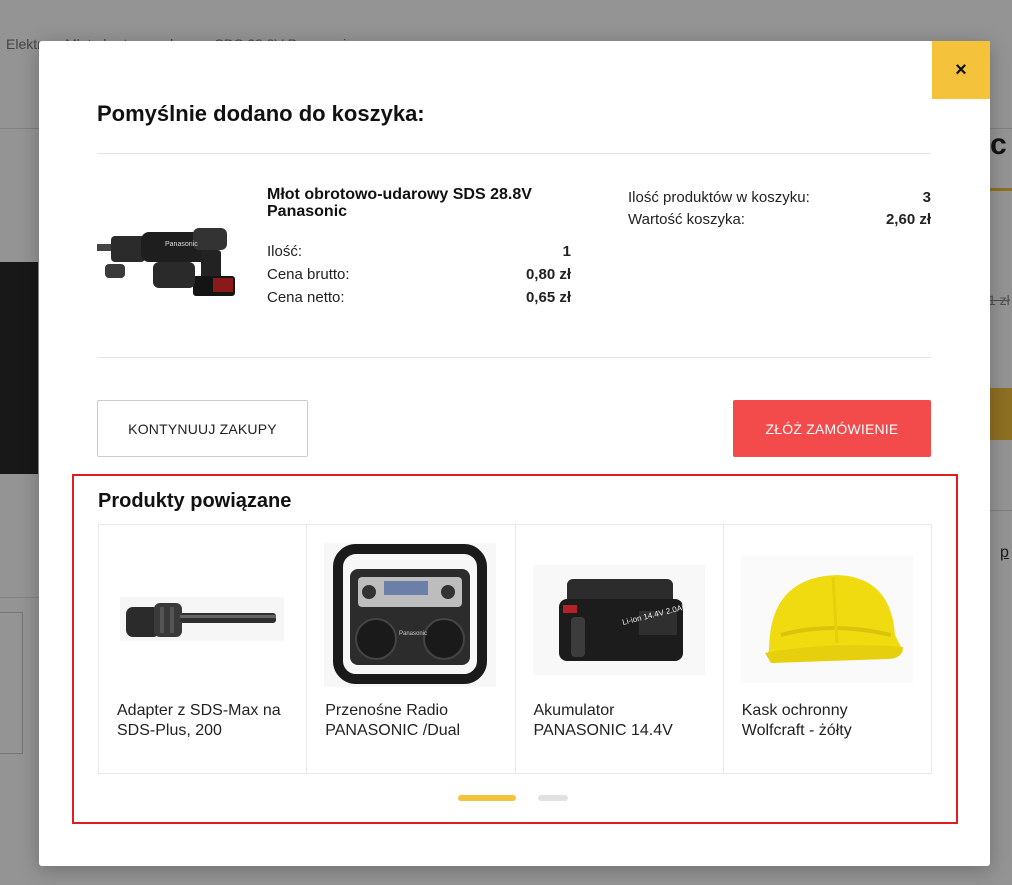 The width and height of the screenshot is (1012, 885). What do you see at coordinates (926, 197) in the screenshot?
I see `cart-items-value: 3` at bounding box center [926, 197].